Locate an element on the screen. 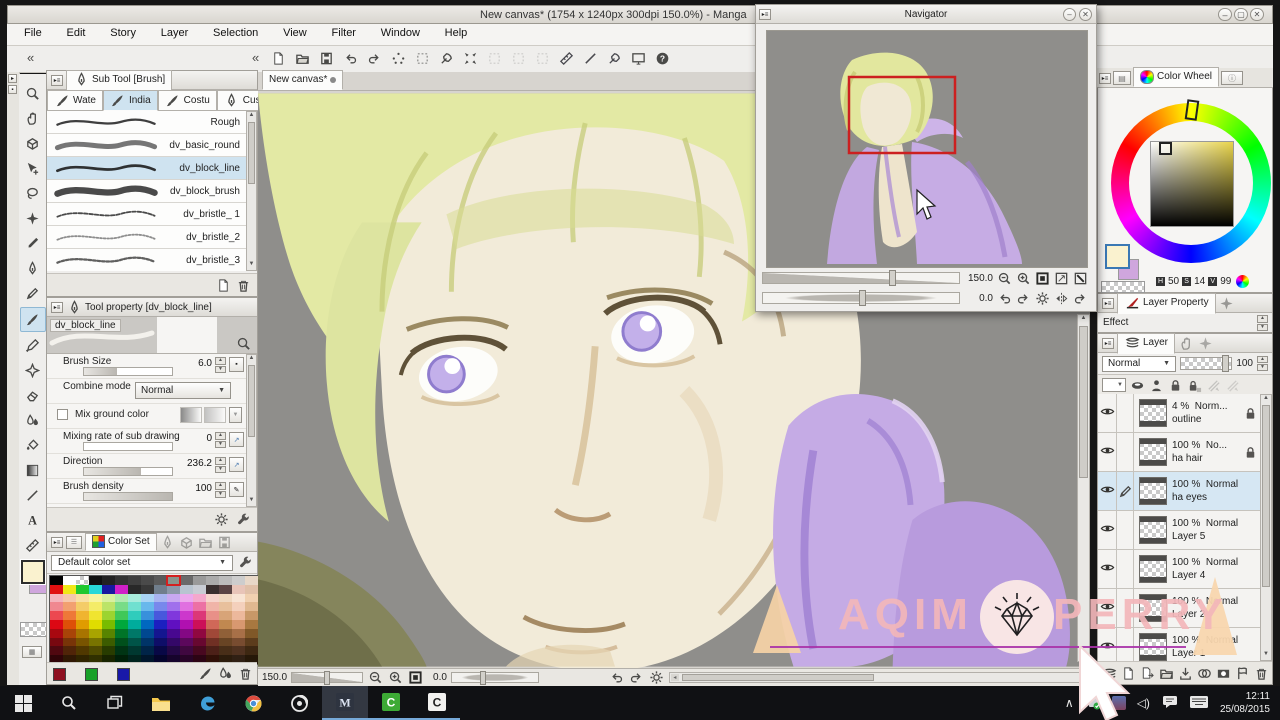  all-settings-icon is located at coordinates (221, 519).